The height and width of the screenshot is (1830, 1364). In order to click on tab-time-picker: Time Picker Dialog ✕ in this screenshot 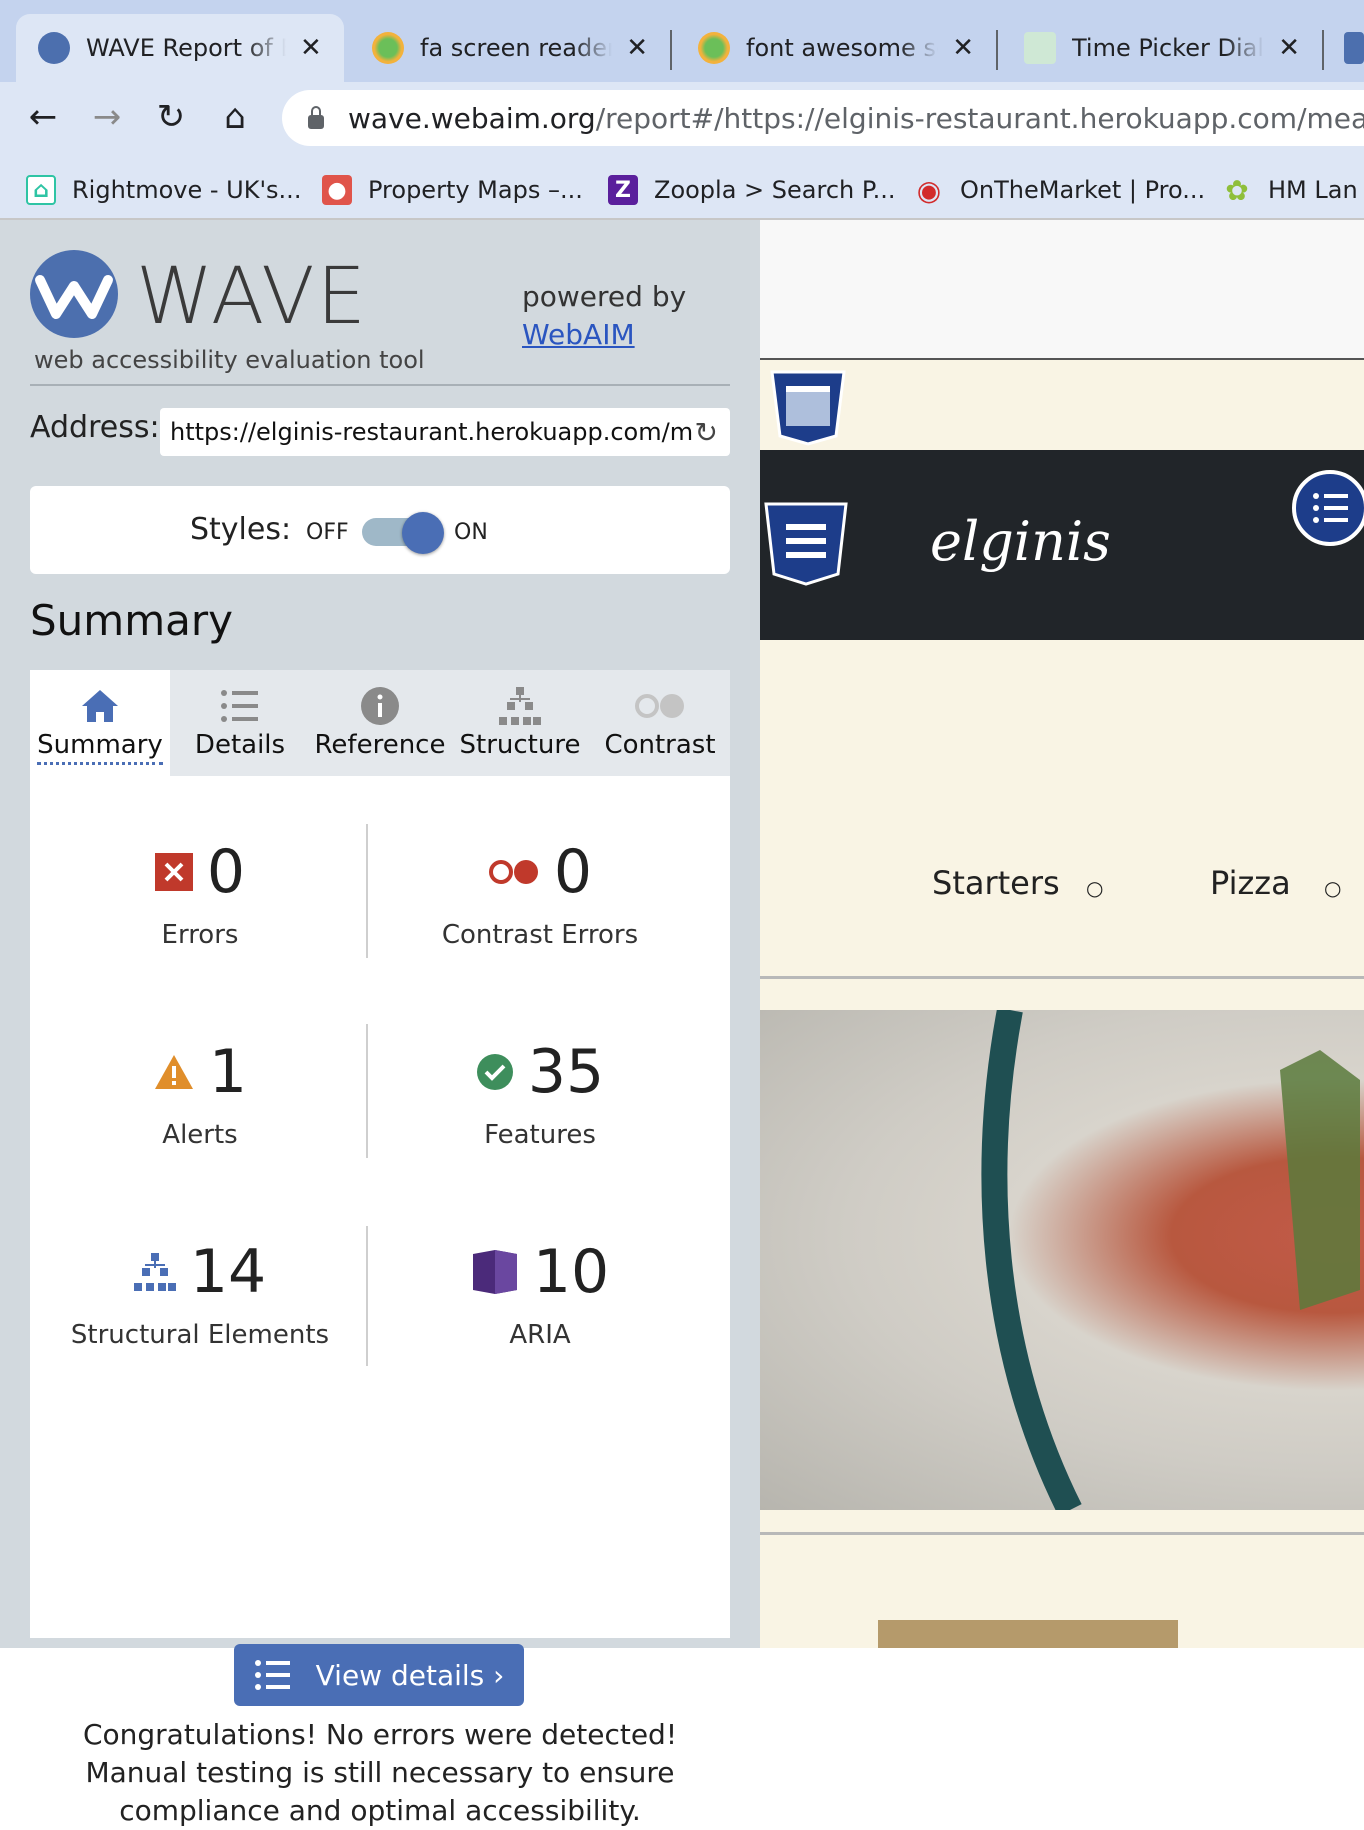, I will do `click(1162, 48)`.